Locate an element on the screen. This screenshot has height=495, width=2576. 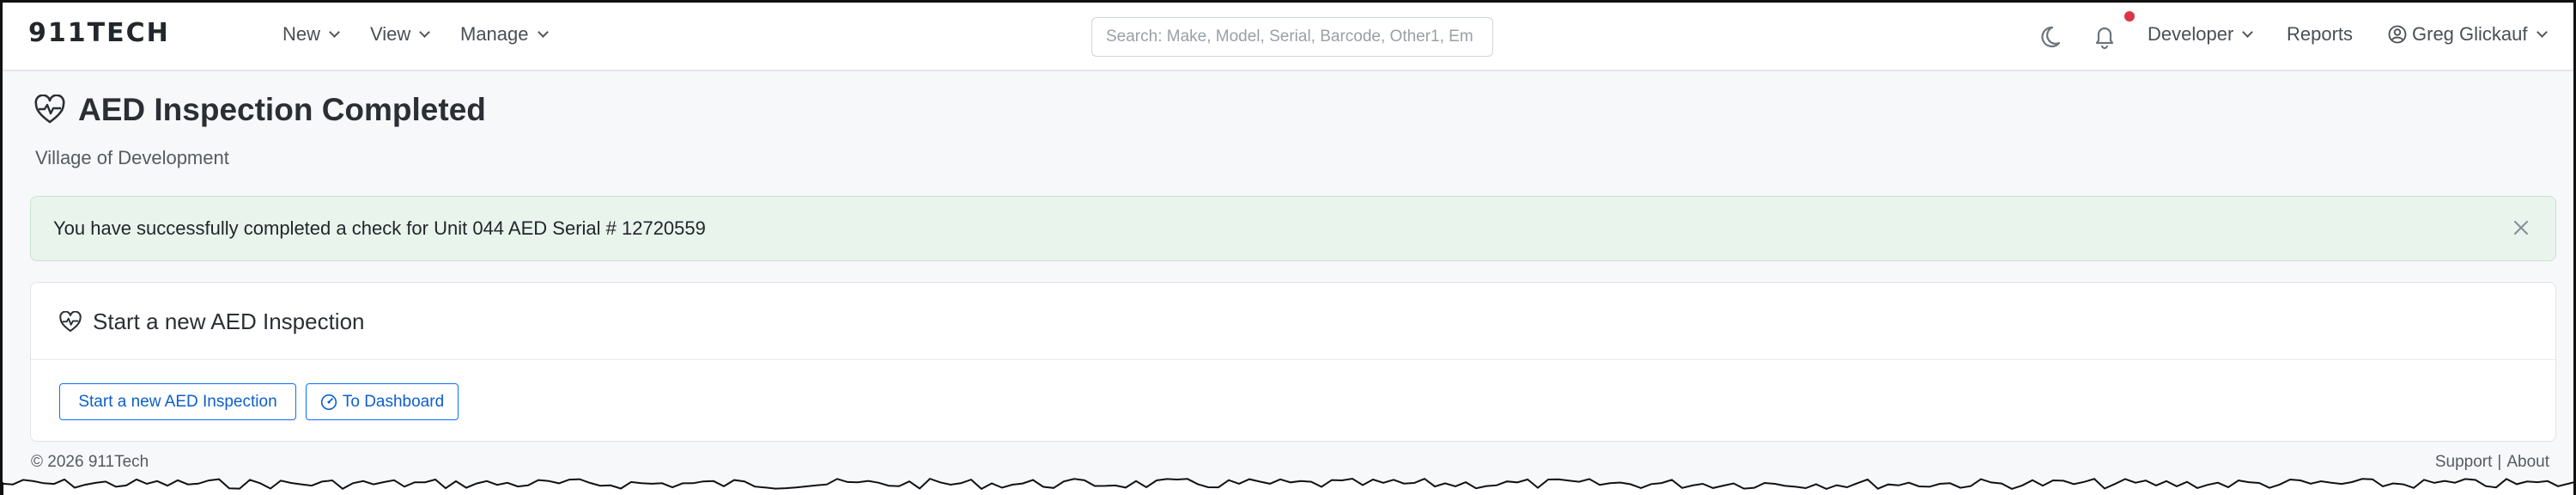
nav-menu-user-label: Greg Glickauf is located at coordinates (2470, 34).